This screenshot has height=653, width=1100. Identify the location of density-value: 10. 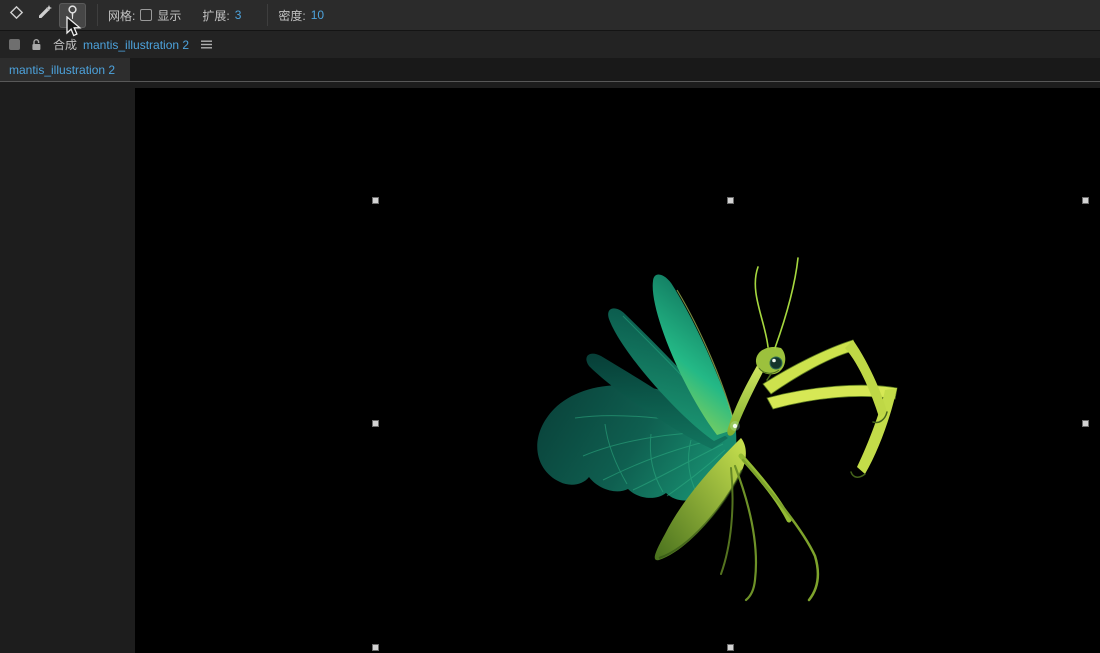
(317, 15).